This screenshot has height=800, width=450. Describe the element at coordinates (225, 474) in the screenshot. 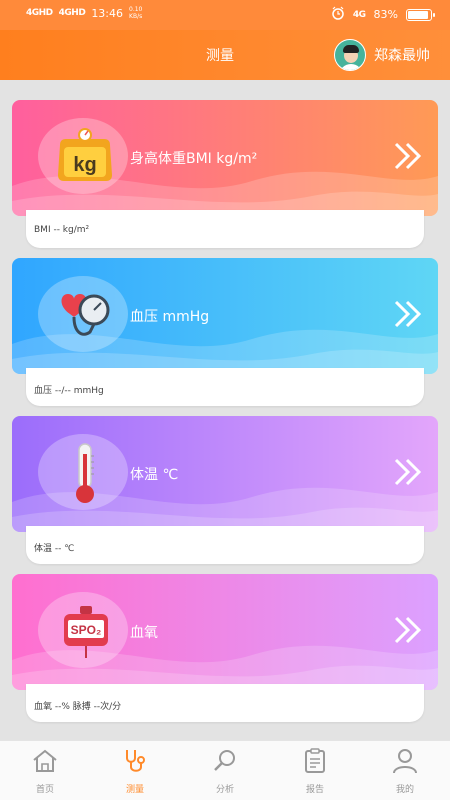

I see `temperature-card-banner: 体温 ℃` at that location.